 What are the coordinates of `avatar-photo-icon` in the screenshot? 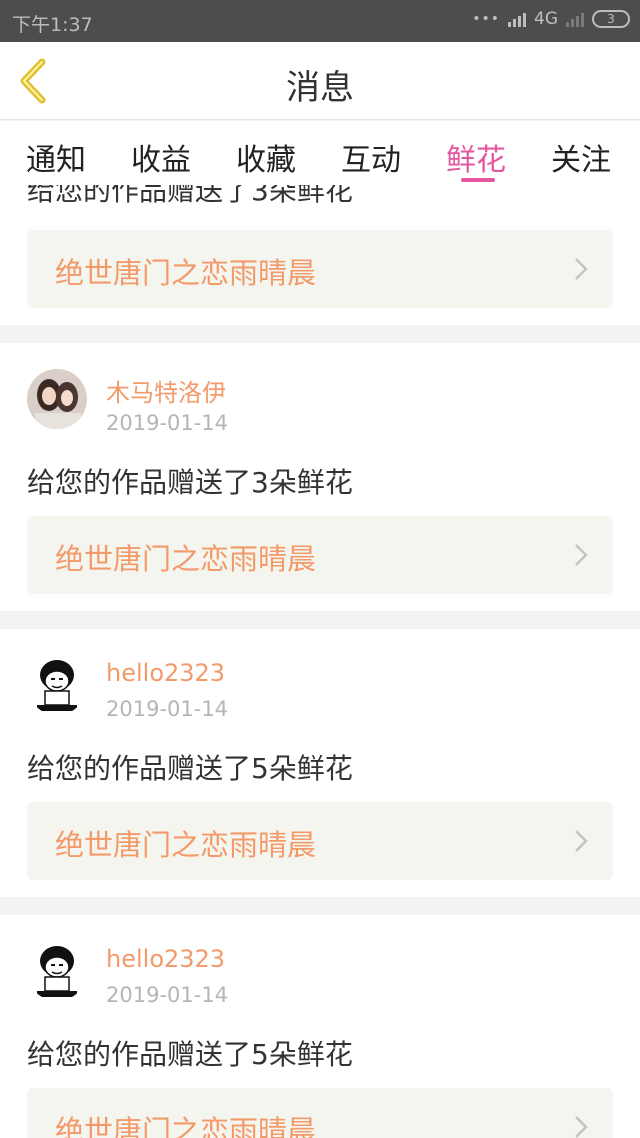 It's located at (57, 399).